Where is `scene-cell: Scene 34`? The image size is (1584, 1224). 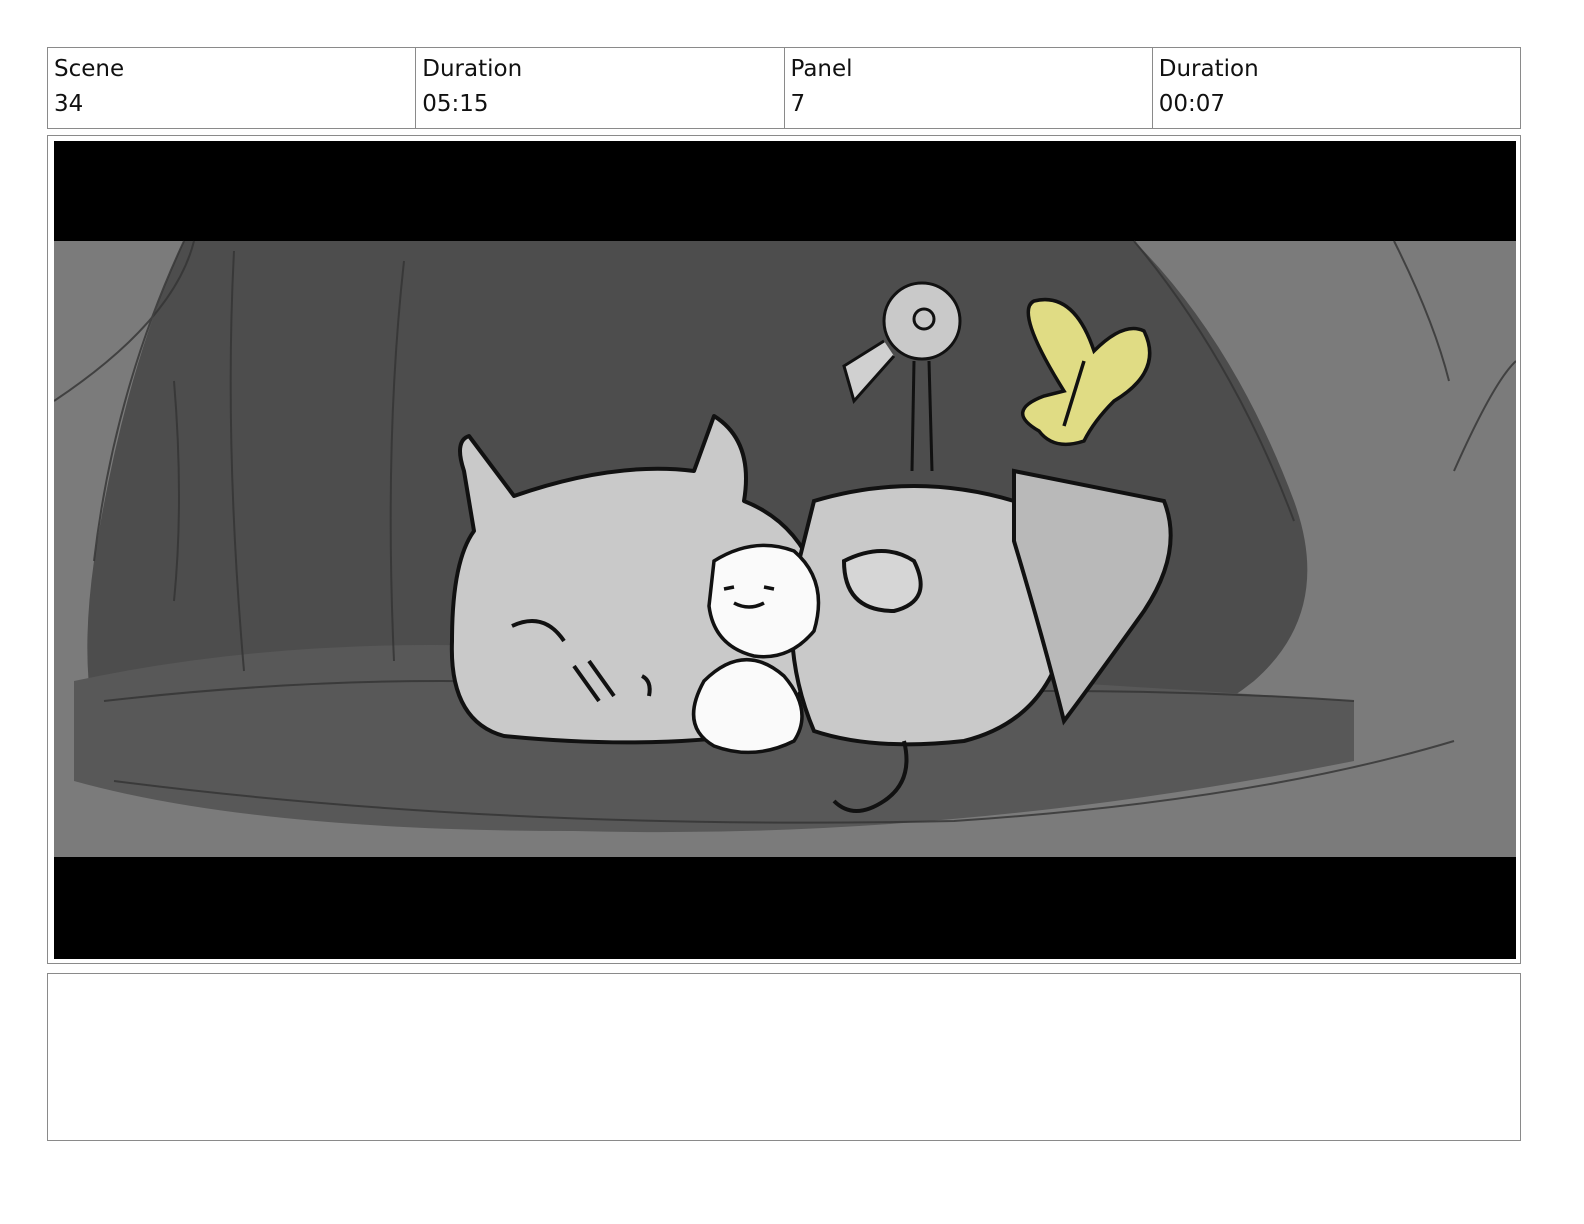 scene-cell: Scene 34 is located at coordinates (231, 88).